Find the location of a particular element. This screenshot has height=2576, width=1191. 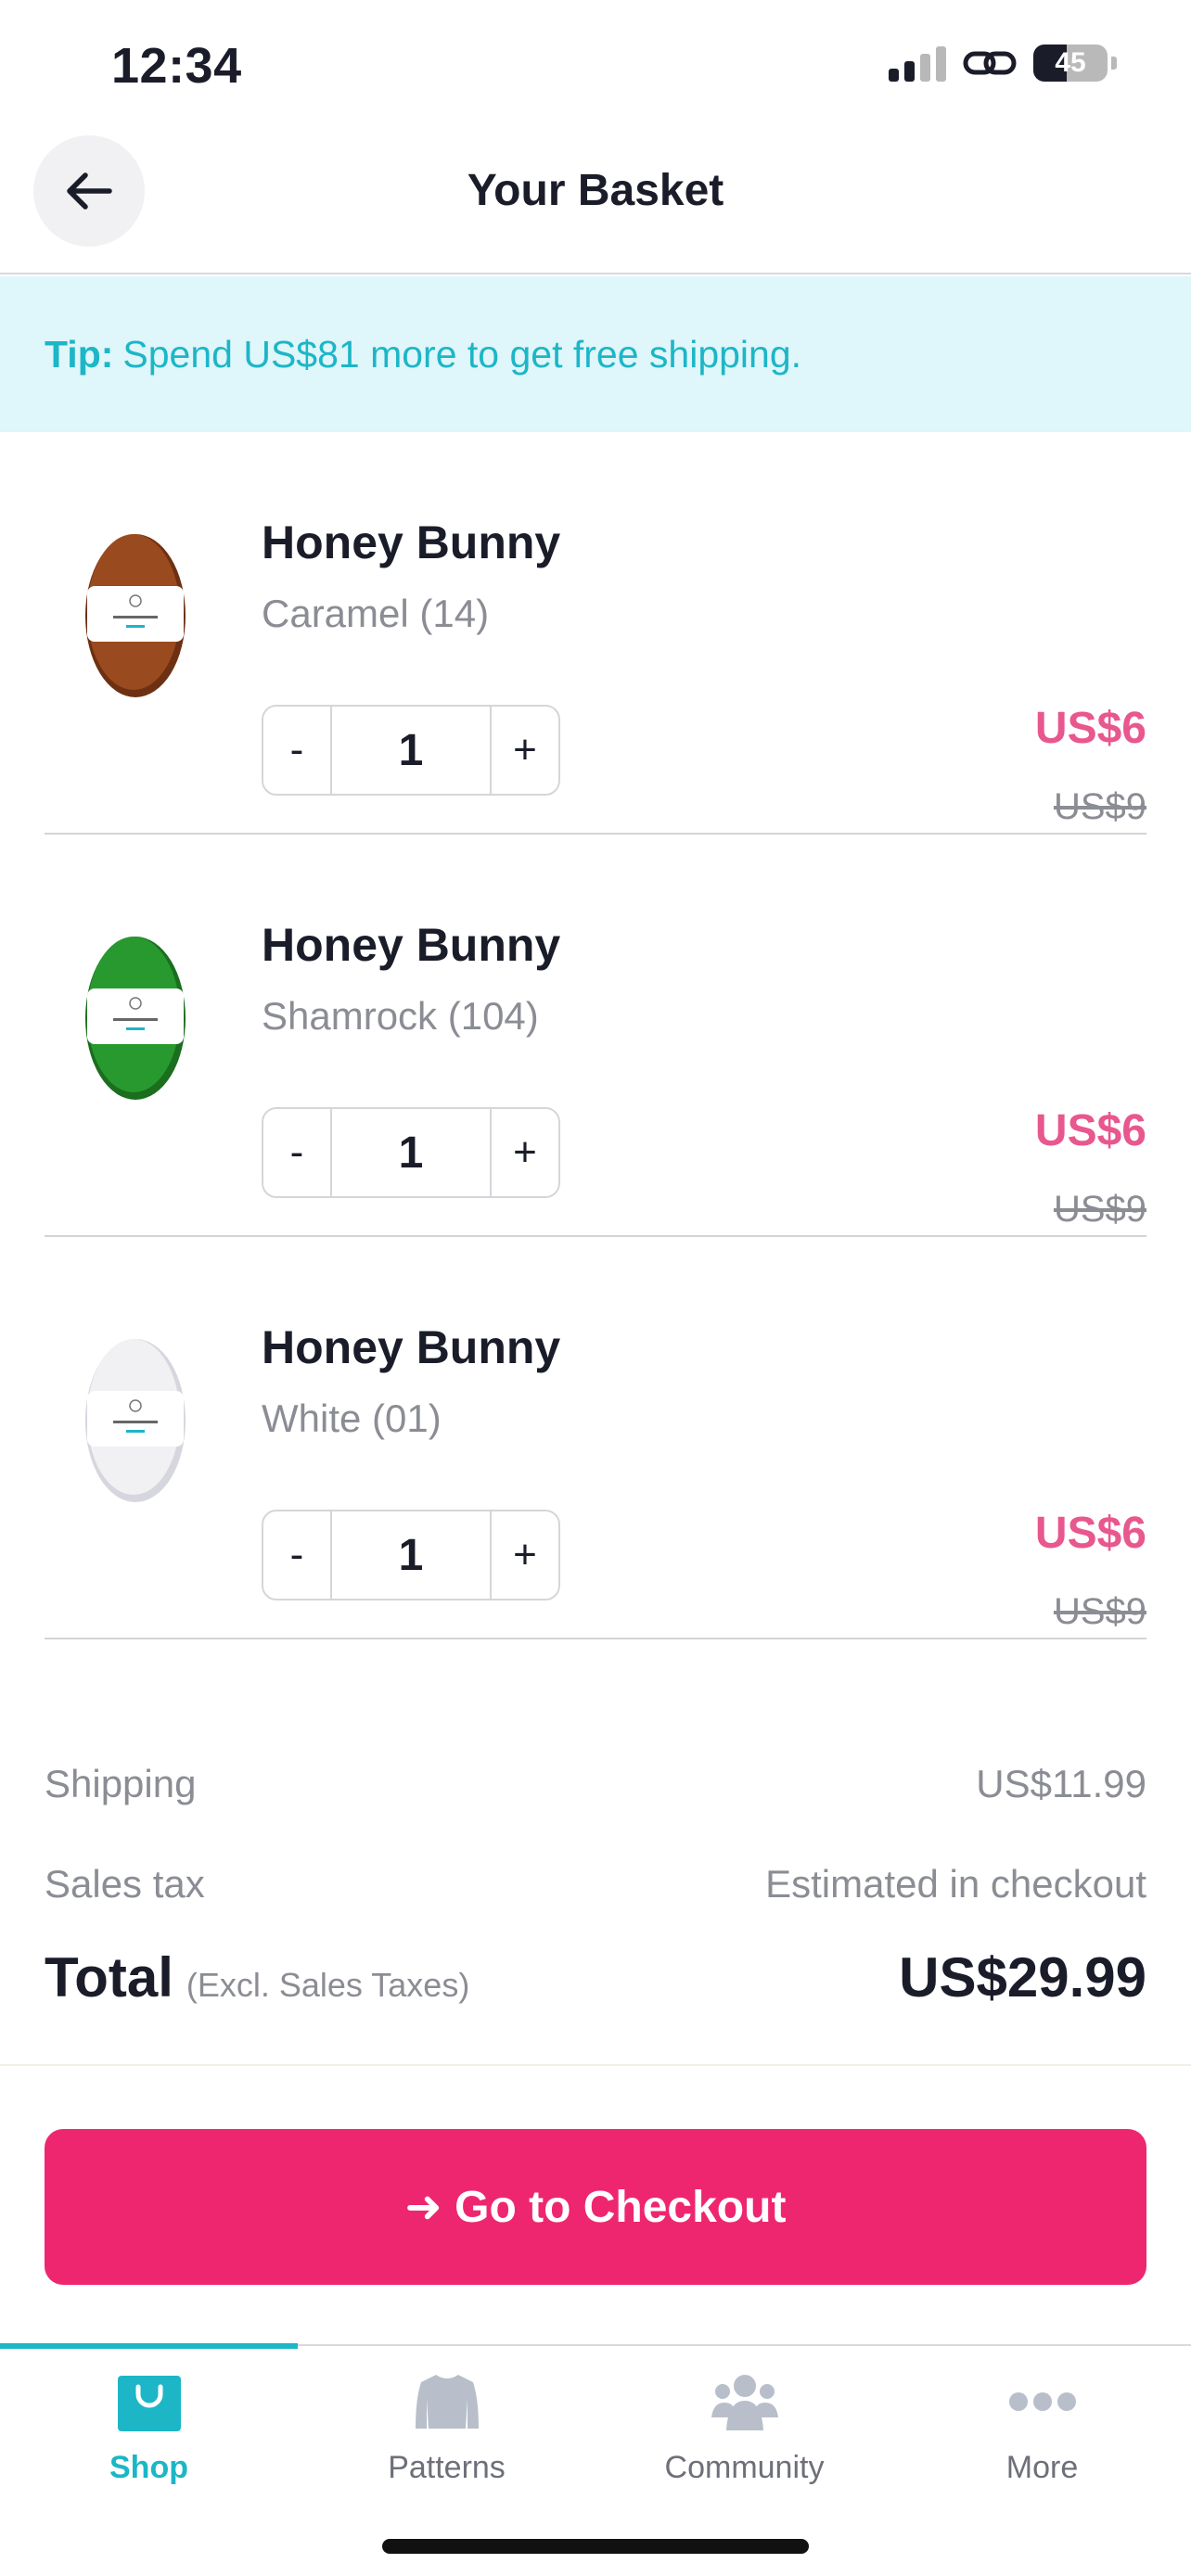

tax-value: Estimated in checkout is located at coordinates (955, 1884).